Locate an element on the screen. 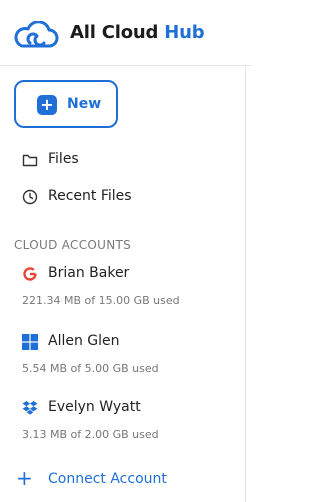  nav-item-label: Files is located at coordinates (63, 159).